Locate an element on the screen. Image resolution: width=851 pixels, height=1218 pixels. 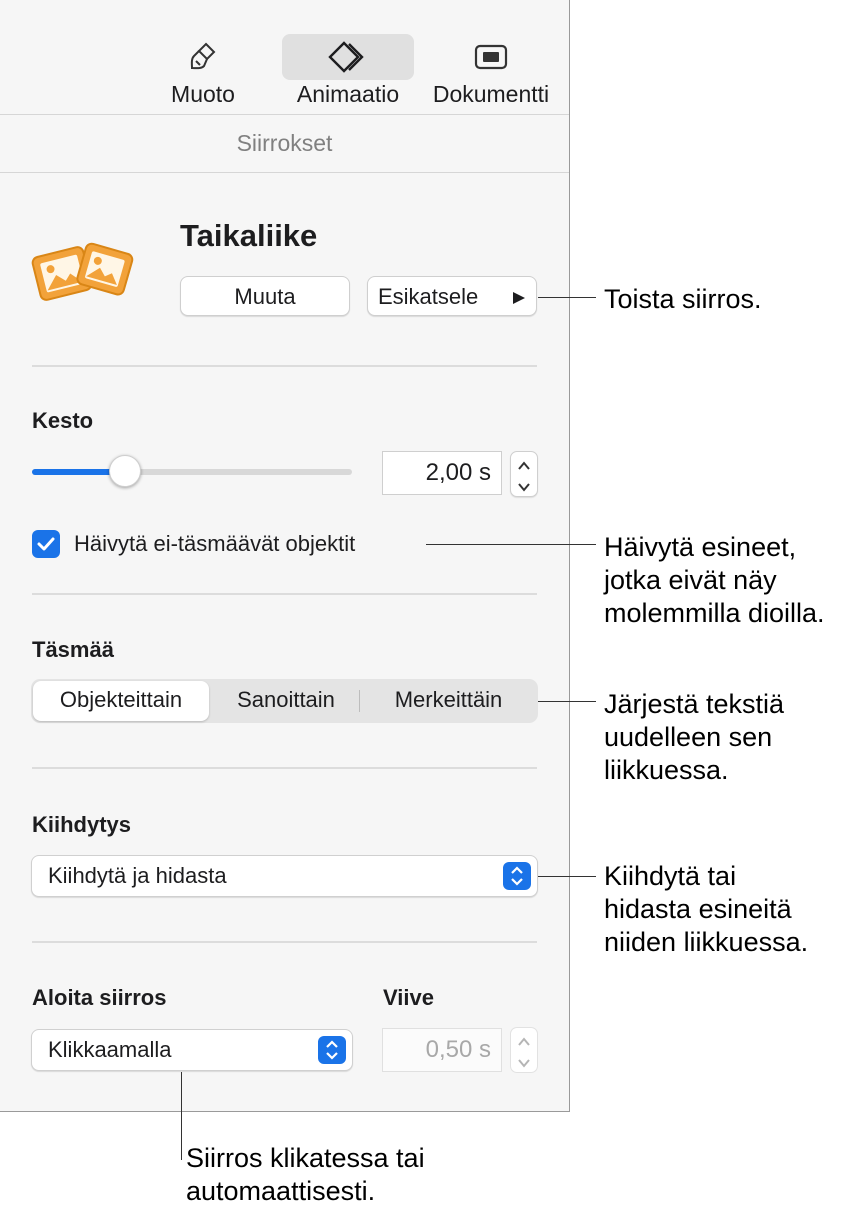
callout-line-match is located at coordinates (567, 701).